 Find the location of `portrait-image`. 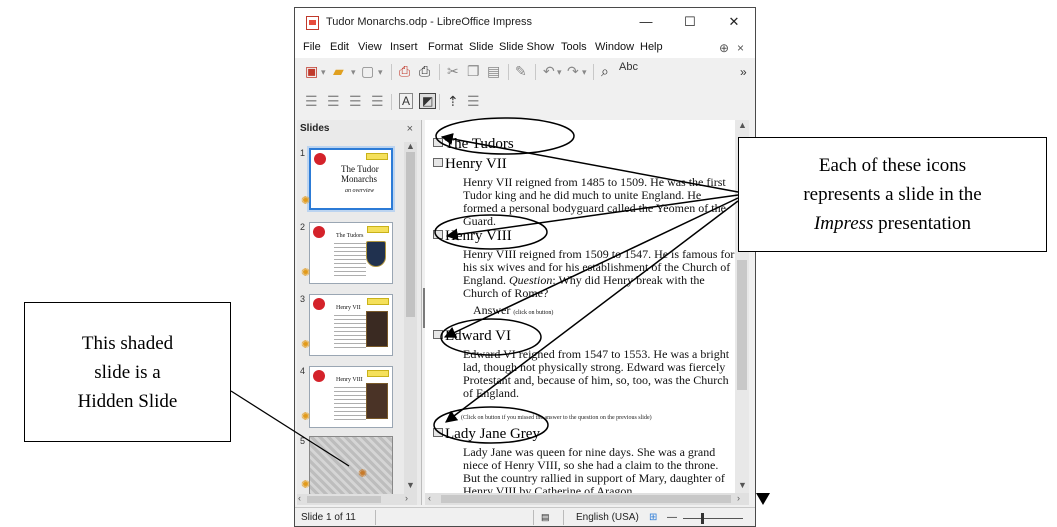

portrait-image is located at coordinates (377, 329).